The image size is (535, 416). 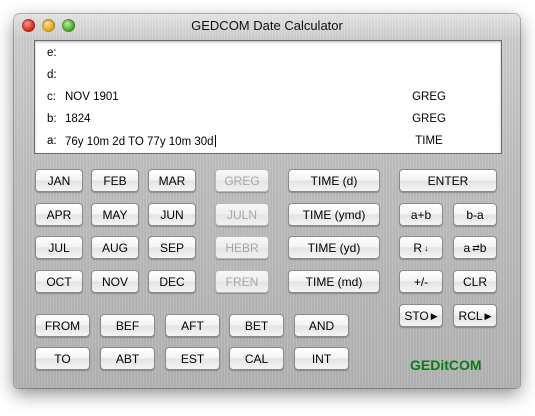 I want to click on subtract-button: b-a, so click(x=475, y=214).